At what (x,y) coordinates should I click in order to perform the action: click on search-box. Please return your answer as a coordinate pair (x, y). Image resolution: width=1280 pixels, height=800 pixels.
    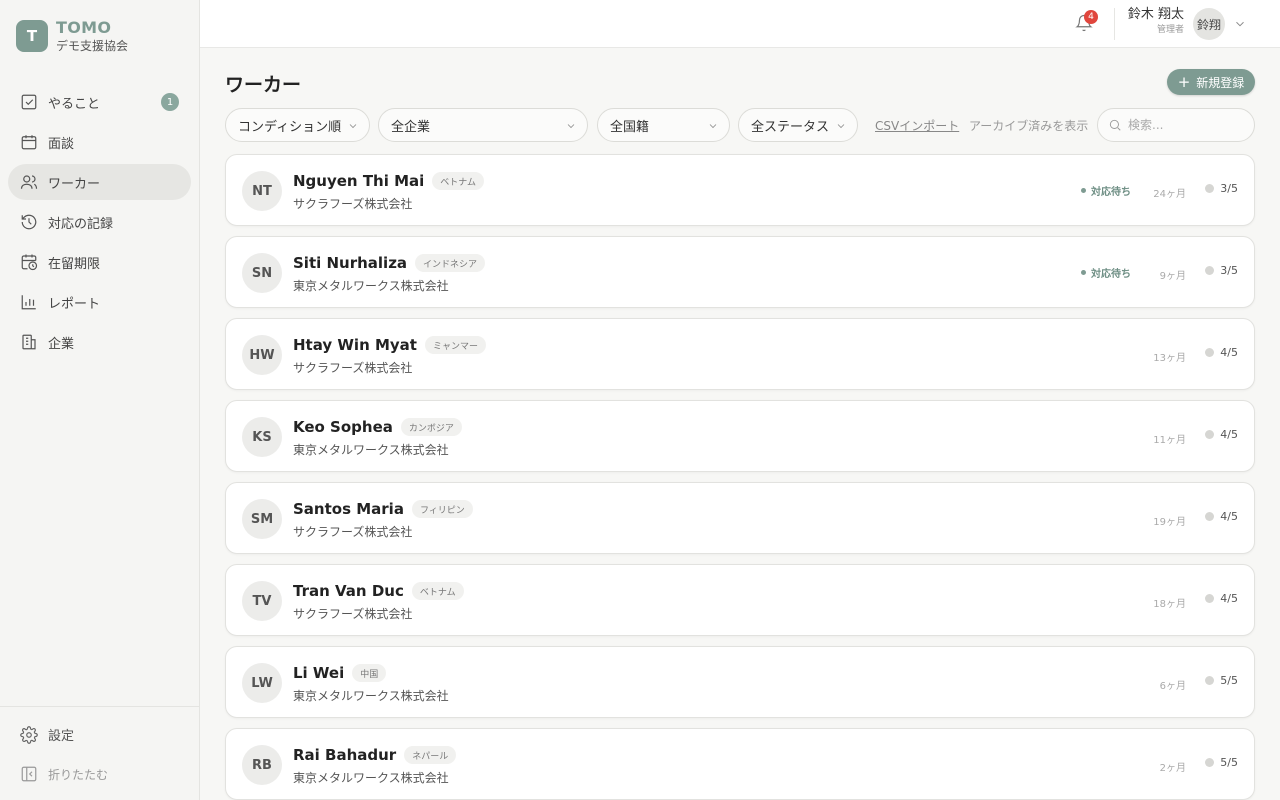
    Looking at the image, I should click on (1176, 125).